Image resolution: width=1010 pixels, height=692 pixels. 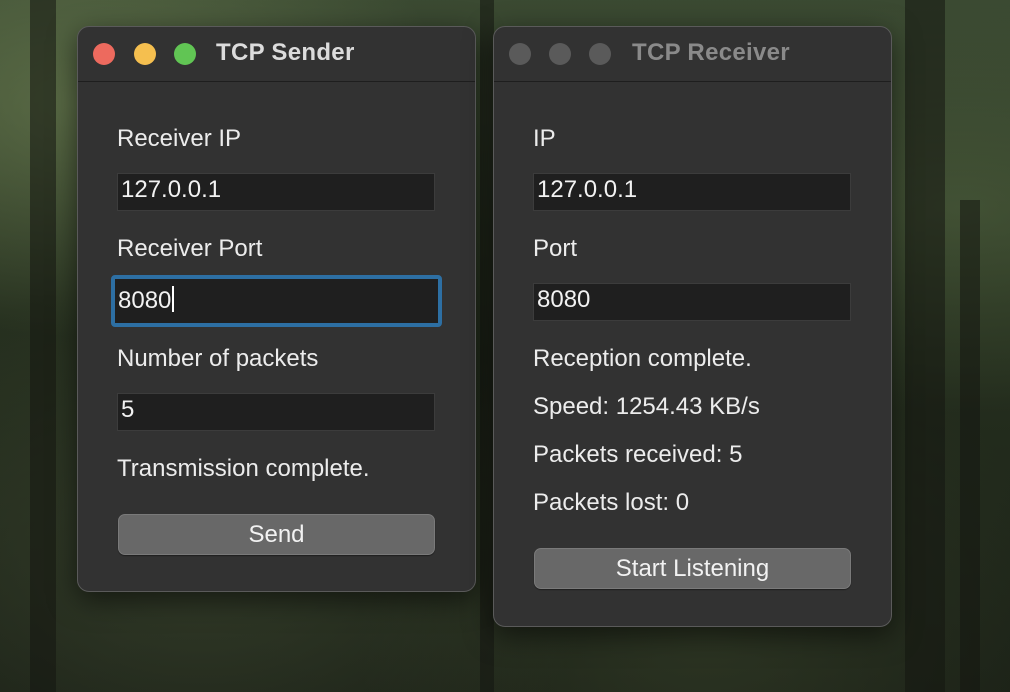 I want to click on receiver-ip-value: 127.0.0.1, so click(x=171, y=189).